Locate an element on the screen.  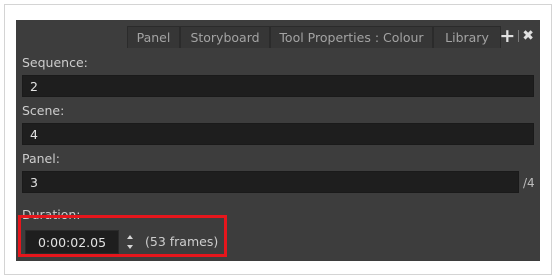
panel-field: 3 is located at coordinates (270, 182).